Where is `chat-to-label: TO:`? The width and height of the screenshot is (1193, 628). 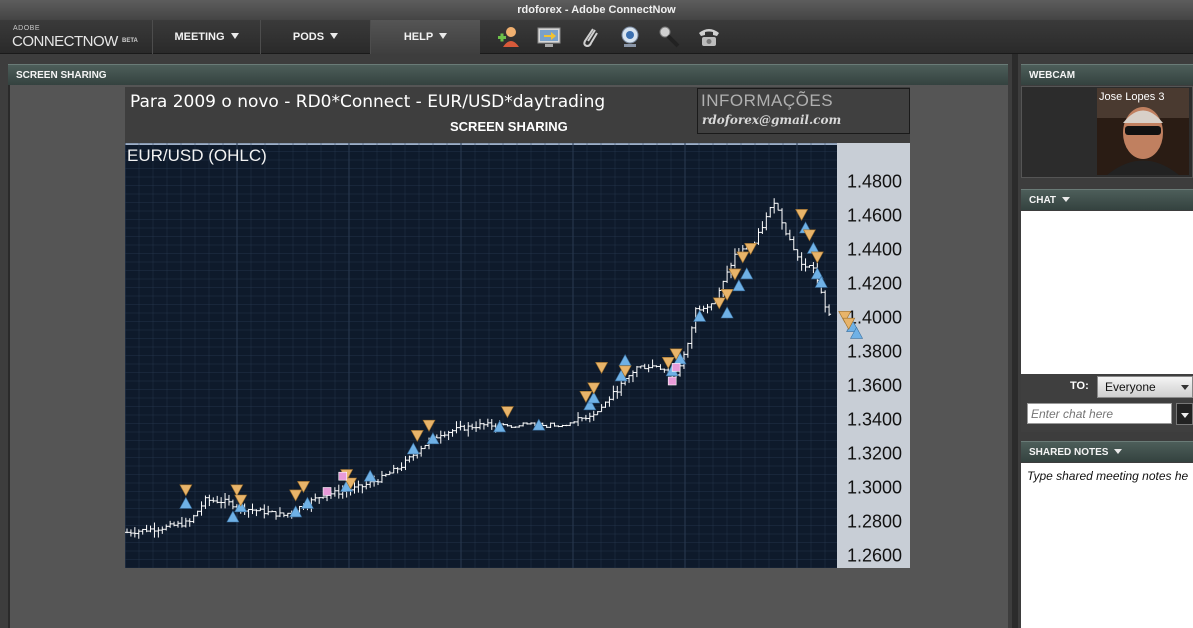 chat-to-label: TO: is located at coordinates (1079, 386).